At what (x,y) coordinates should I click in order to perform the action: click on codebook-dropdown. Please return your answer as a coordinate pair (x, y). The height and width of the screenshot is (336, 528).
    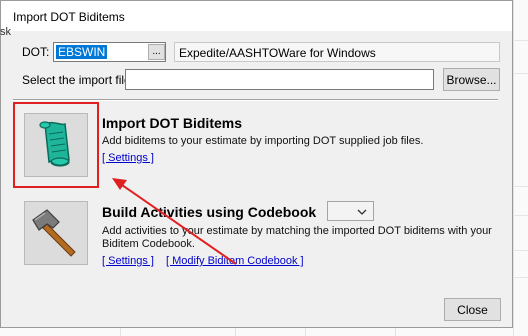
    Looking at the image, I should click on (350, 211).